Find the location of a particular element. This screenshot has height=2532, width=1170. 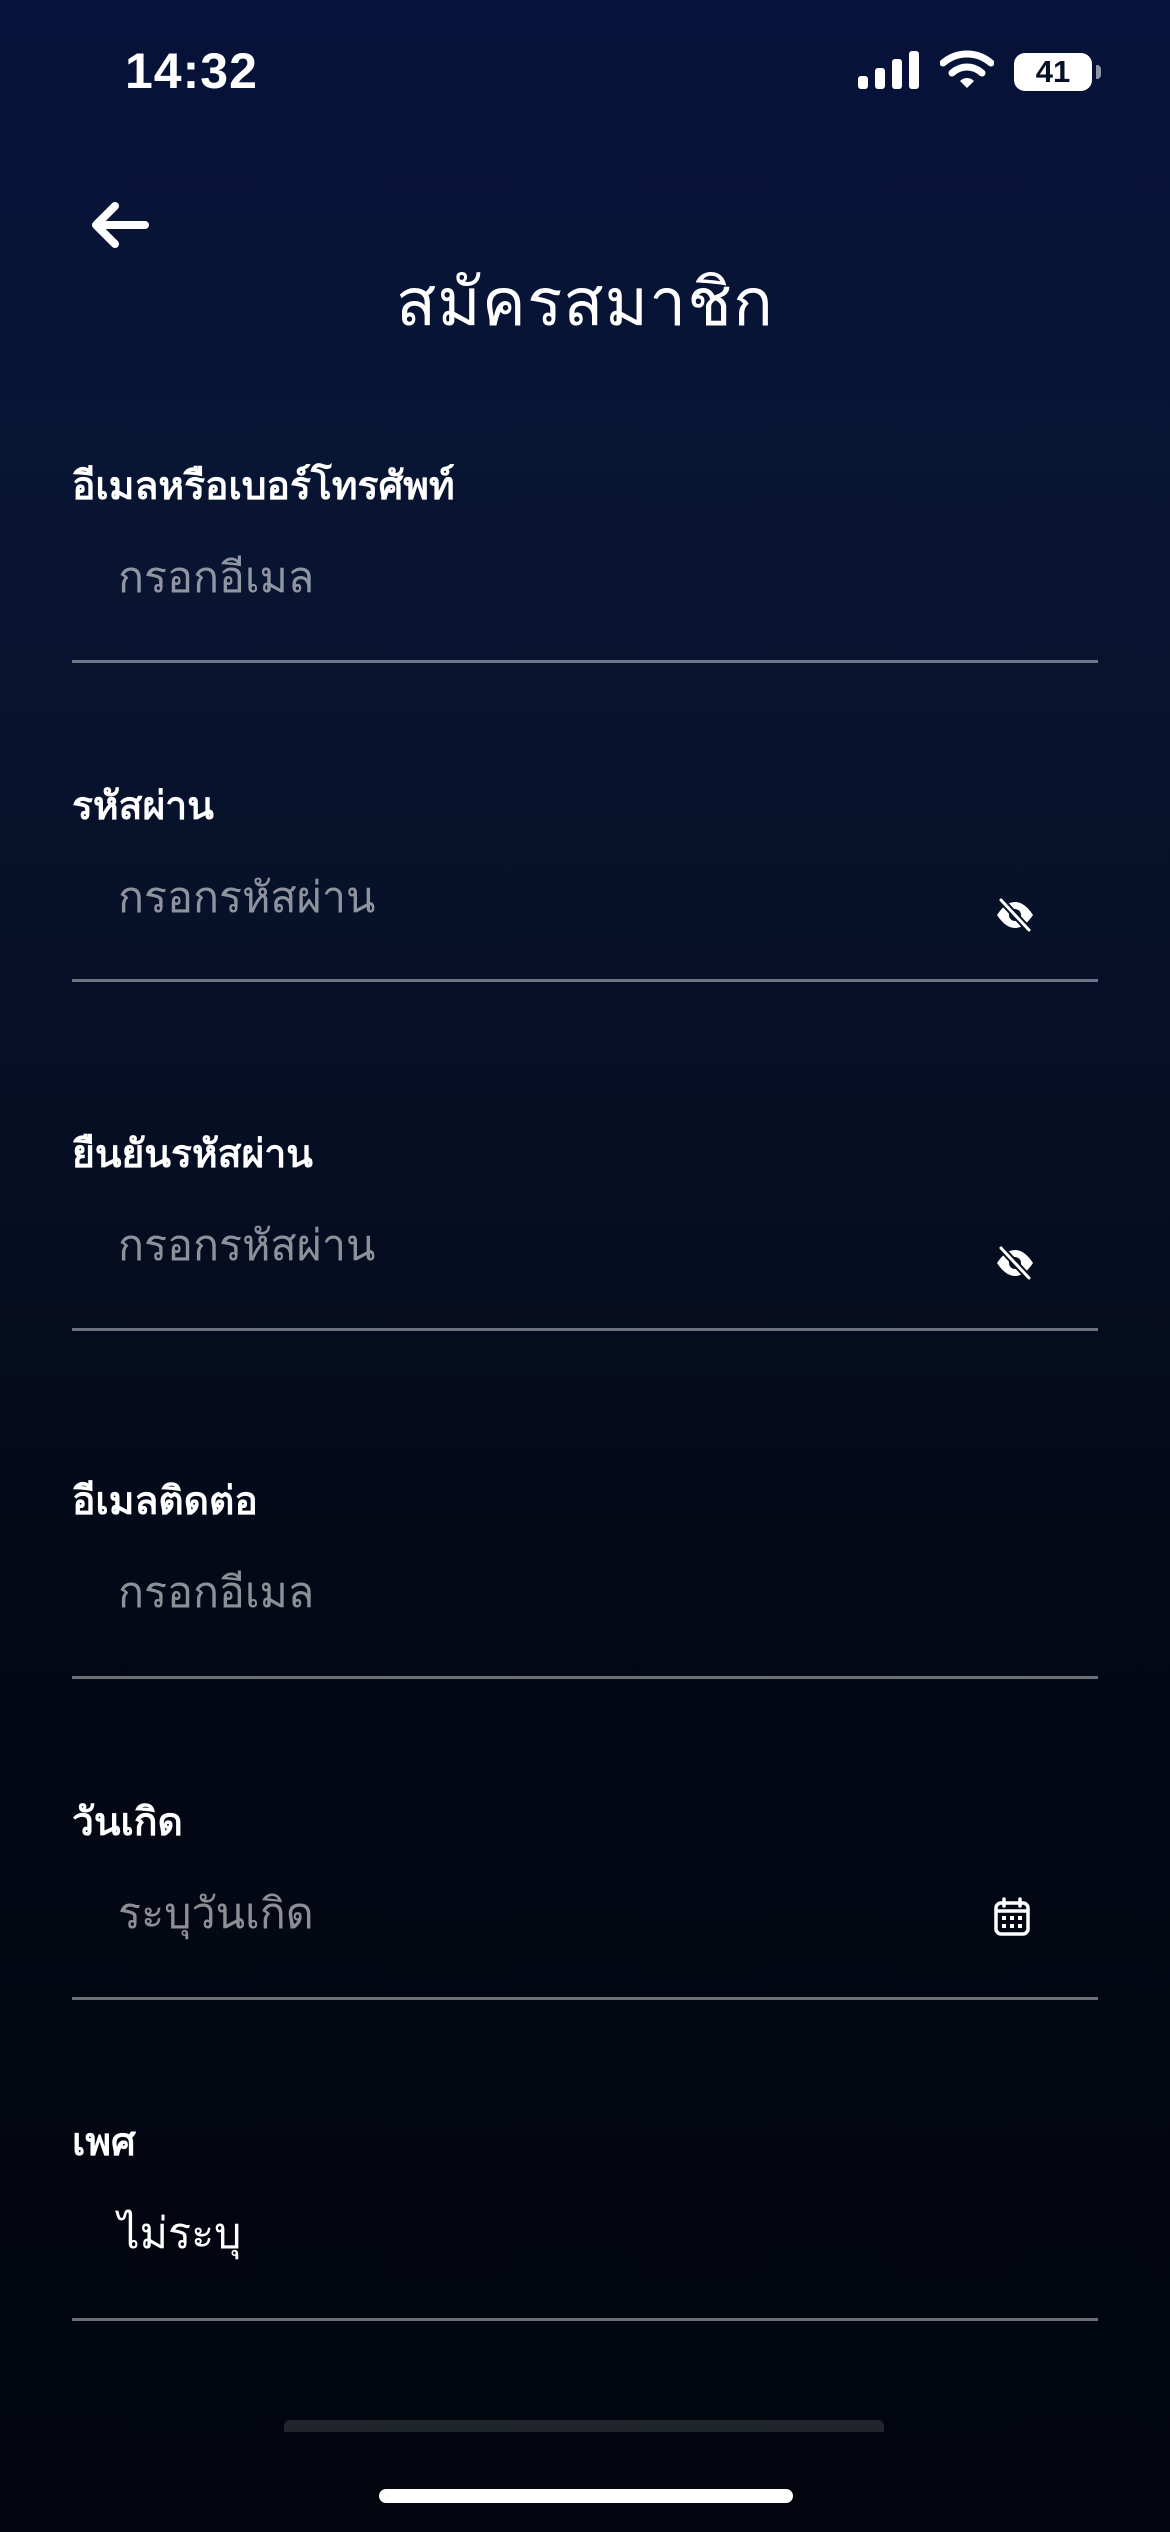

battery-level: 41 is located at coordinates (1053, 71).